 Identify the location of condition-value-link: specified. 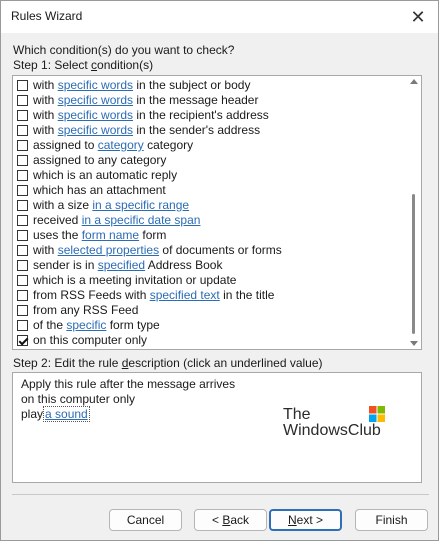
(121, 265).